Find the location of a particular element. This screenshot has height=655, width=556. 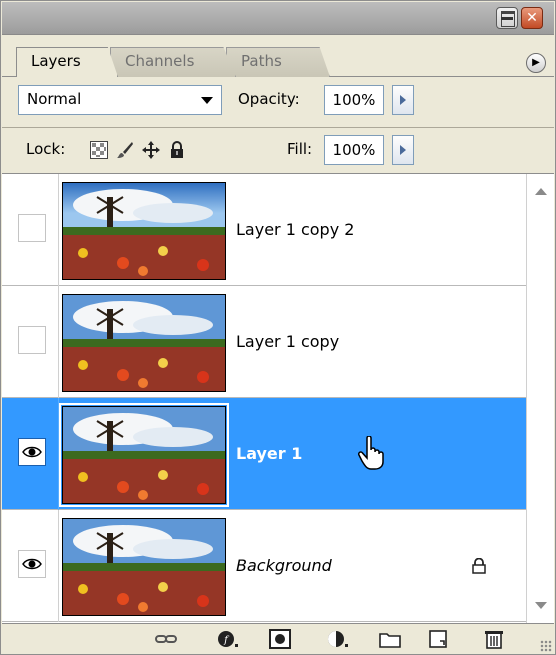

lock-label: Lock: is located at coordinates (46, 149).